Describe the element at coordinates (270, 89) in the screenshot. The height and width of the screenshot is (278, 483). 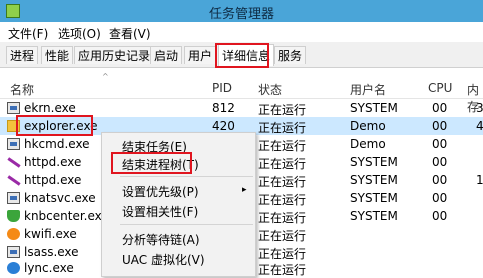
I see `col-status: 状态` at that location.